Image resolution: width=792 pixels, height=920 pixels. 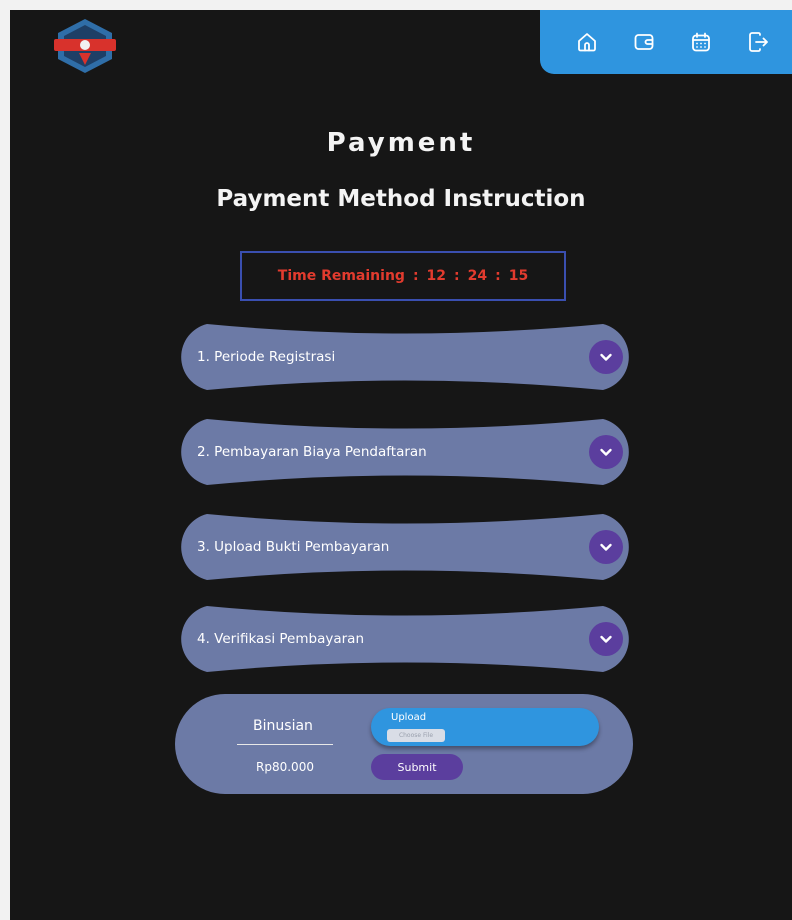 I want to click on logout-icon, so click(x=758, y=42).